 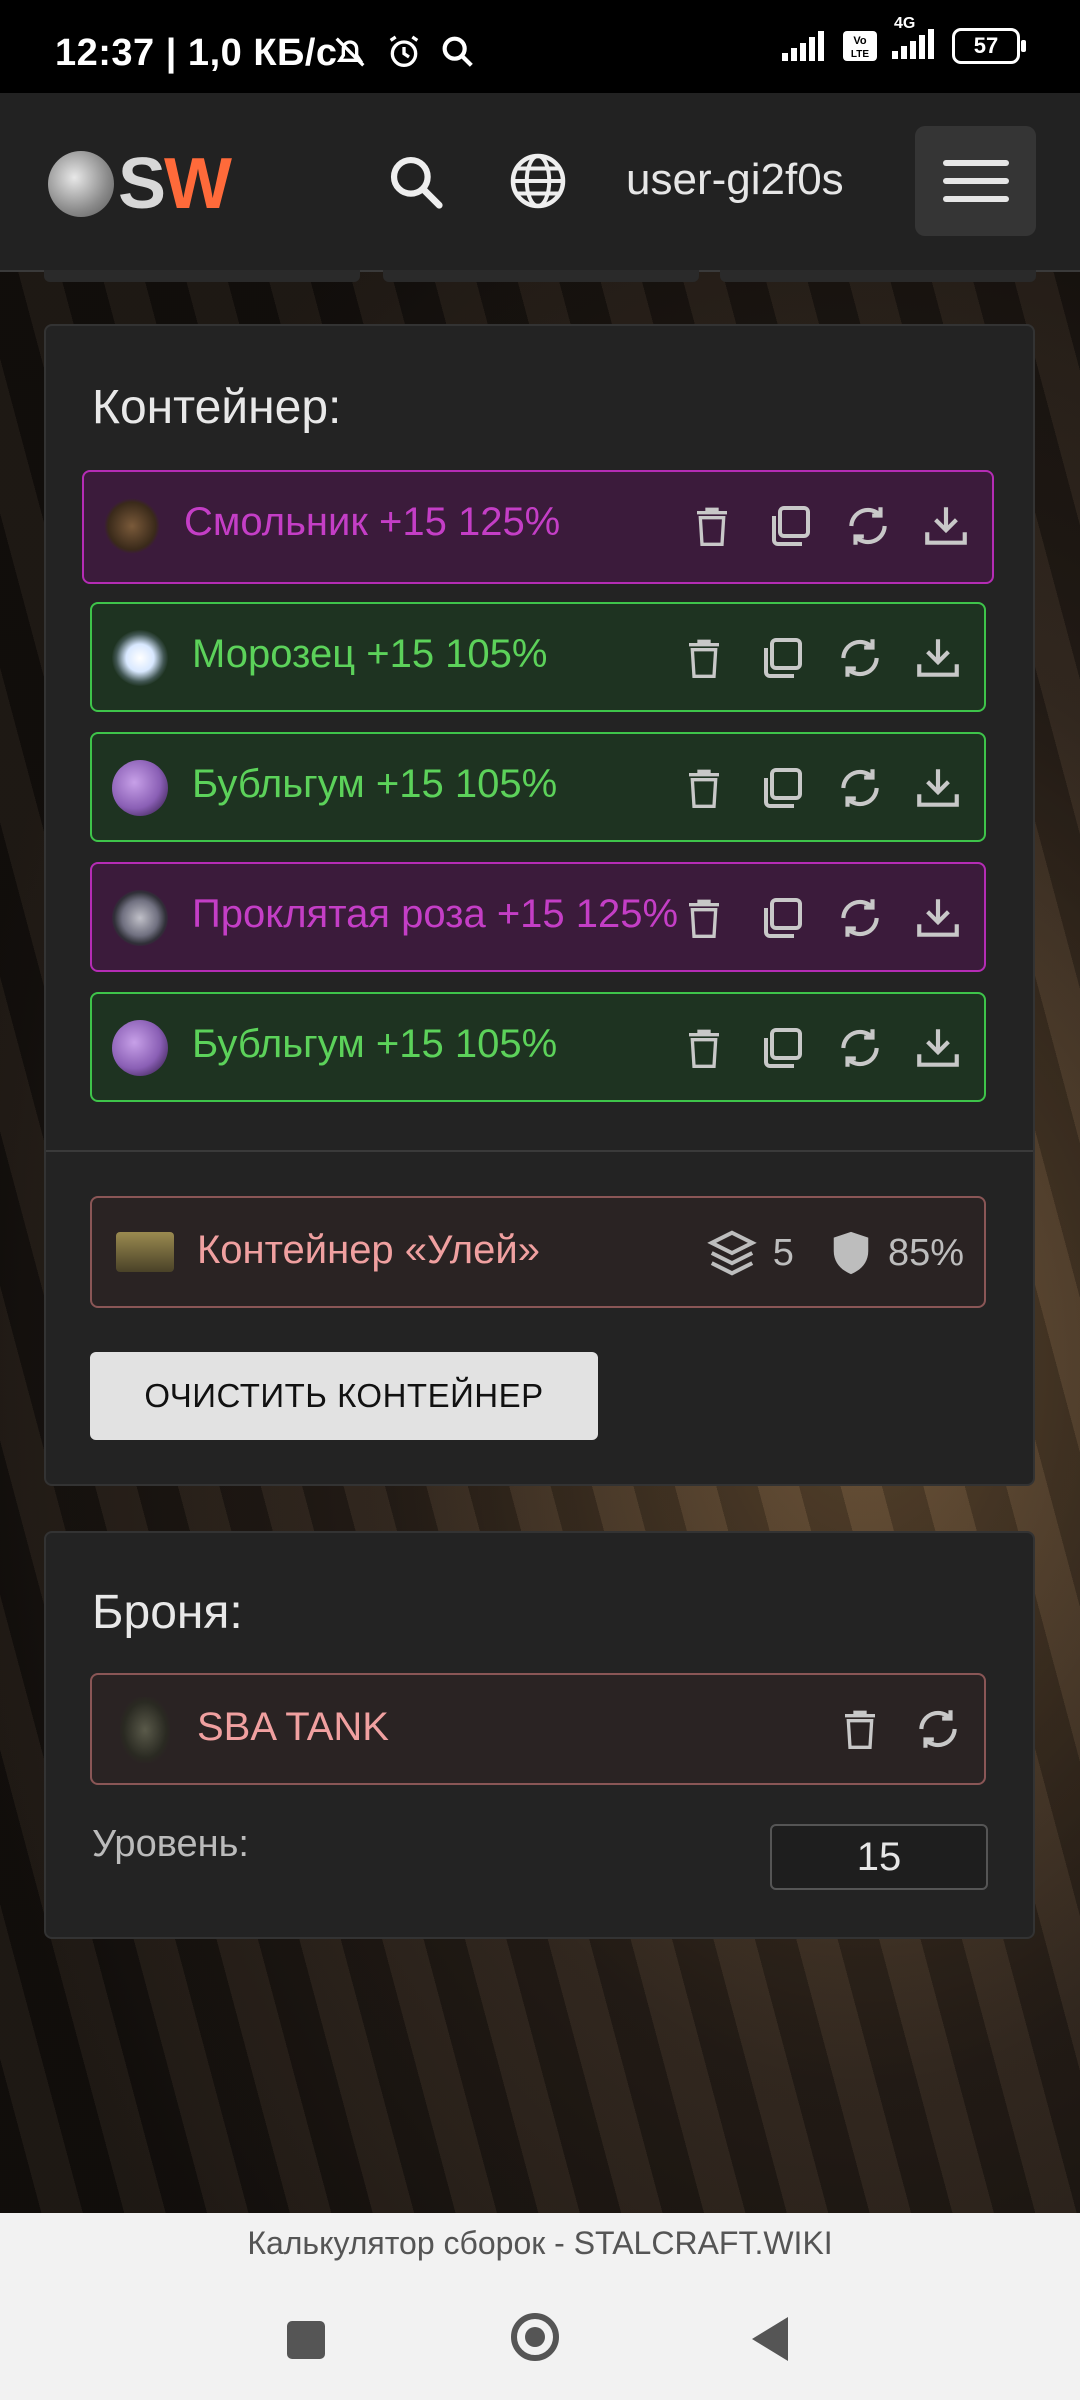 What do you see at coordinates (370, 654) in the screenshot?
I see `artifact-name: Морозец +15 105%` at bounding box center [370, 654].